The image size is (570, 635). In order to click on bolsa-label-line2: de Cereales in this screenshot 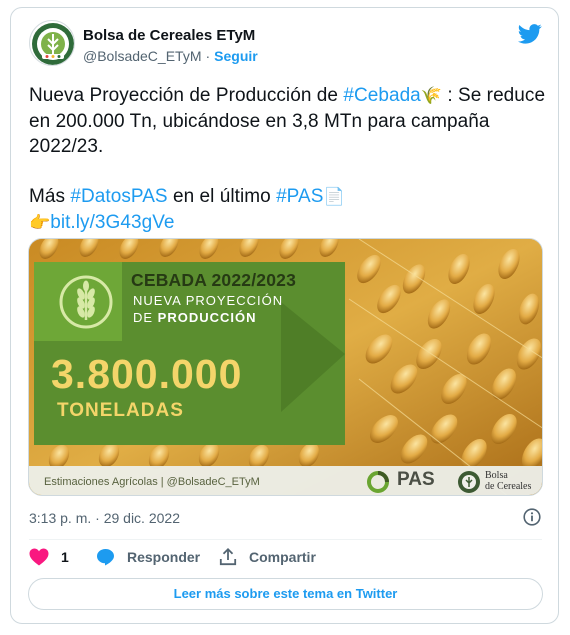, I will do `click(508, 486)`.